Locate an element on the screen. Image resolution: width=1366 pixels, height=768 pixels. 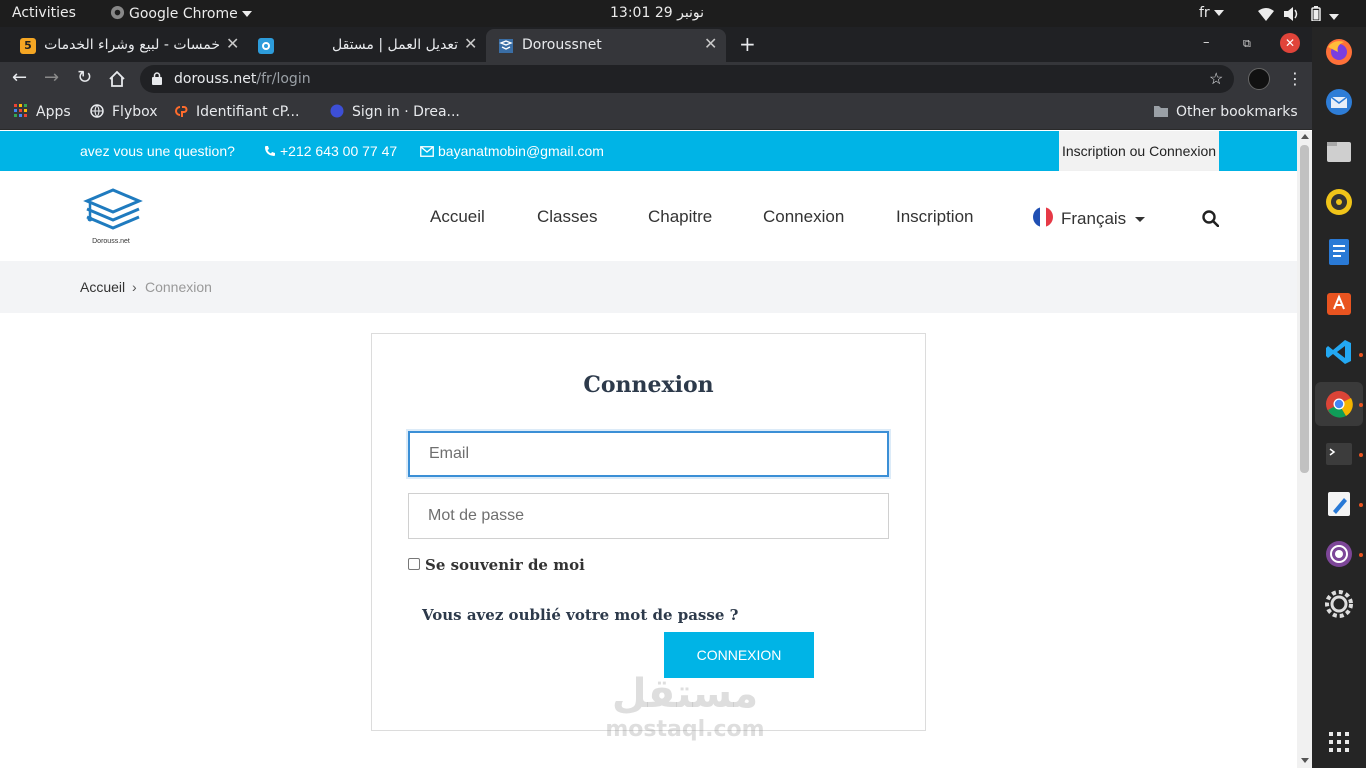
back-button: ← is located at coordinates (19, 77).